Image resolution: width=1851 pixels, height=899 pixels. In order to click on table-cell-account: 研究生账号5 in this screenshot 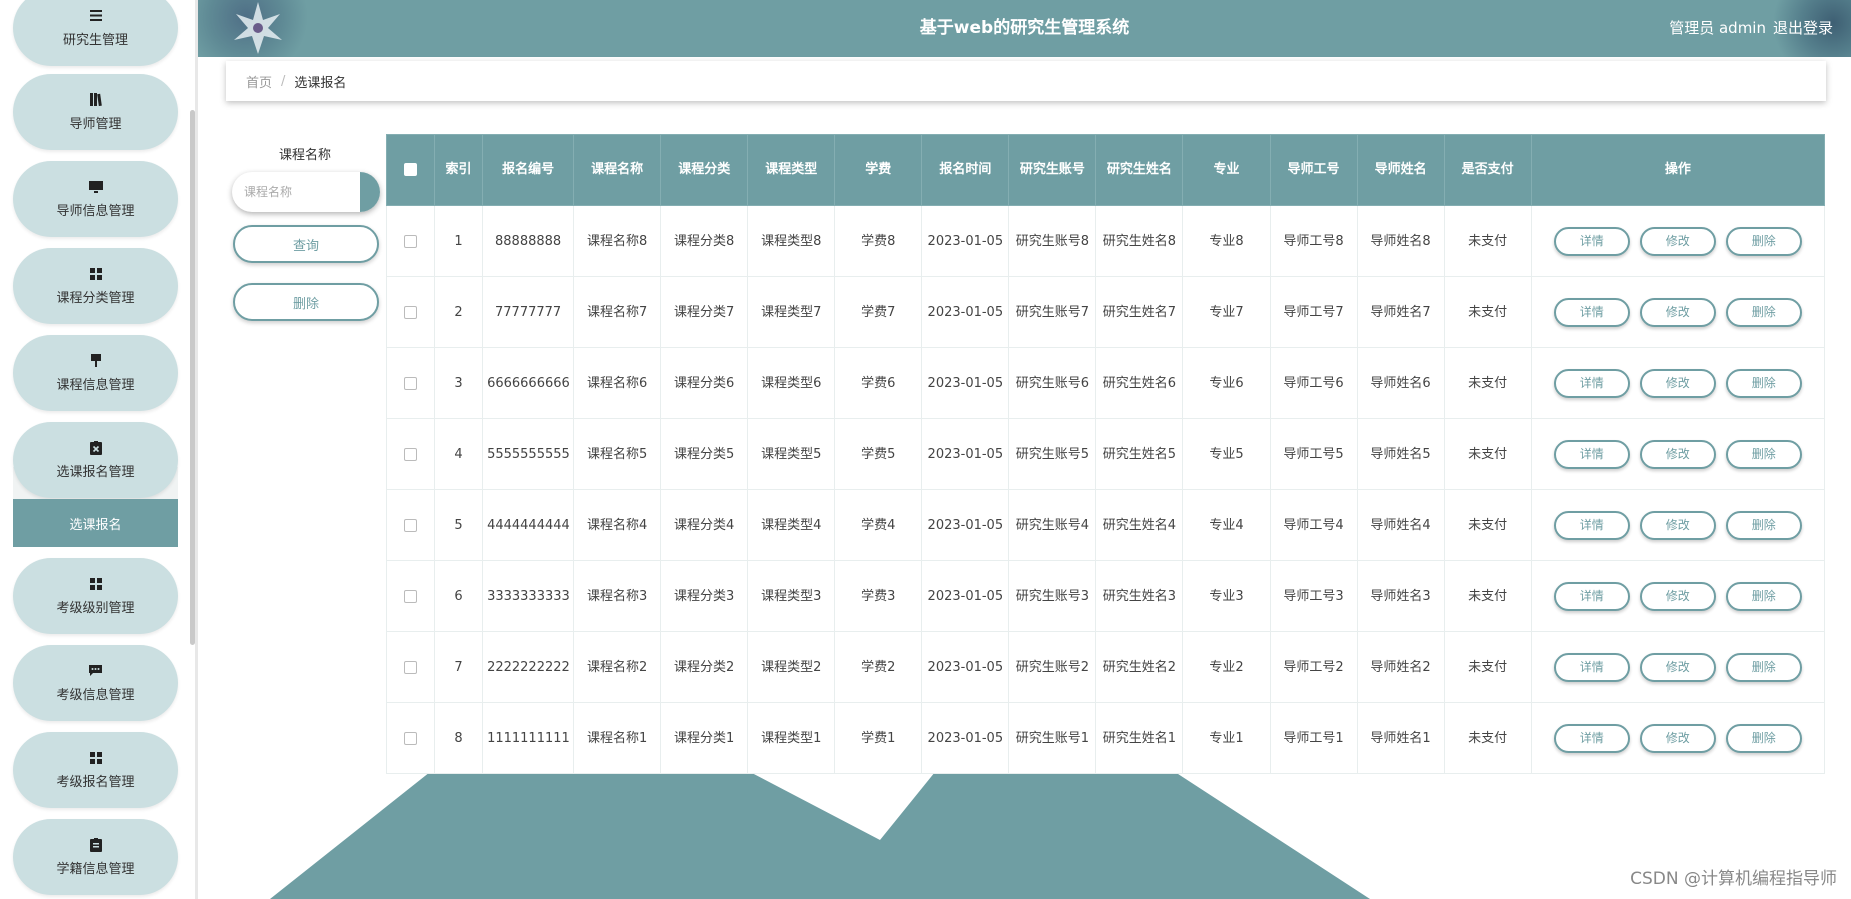, I will do `click(1052, 454)`.